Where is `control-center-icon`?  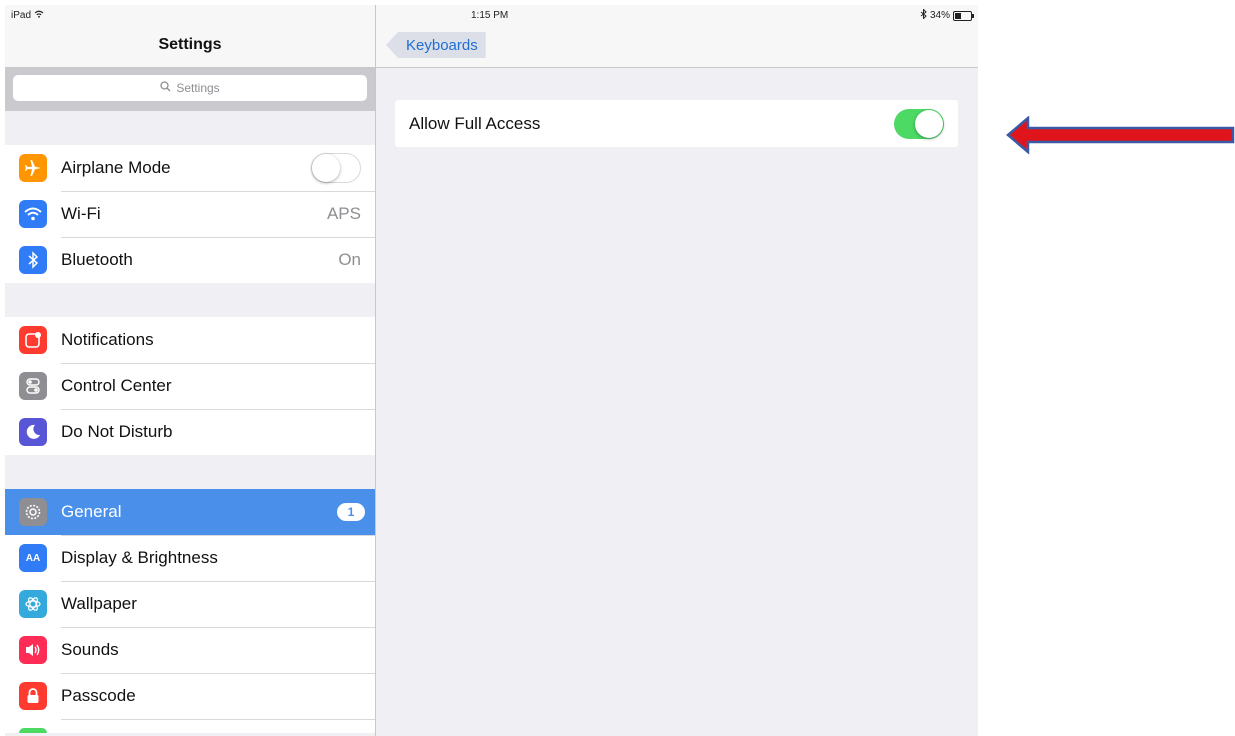
control-center-icon is located at coordinates (33, 386).